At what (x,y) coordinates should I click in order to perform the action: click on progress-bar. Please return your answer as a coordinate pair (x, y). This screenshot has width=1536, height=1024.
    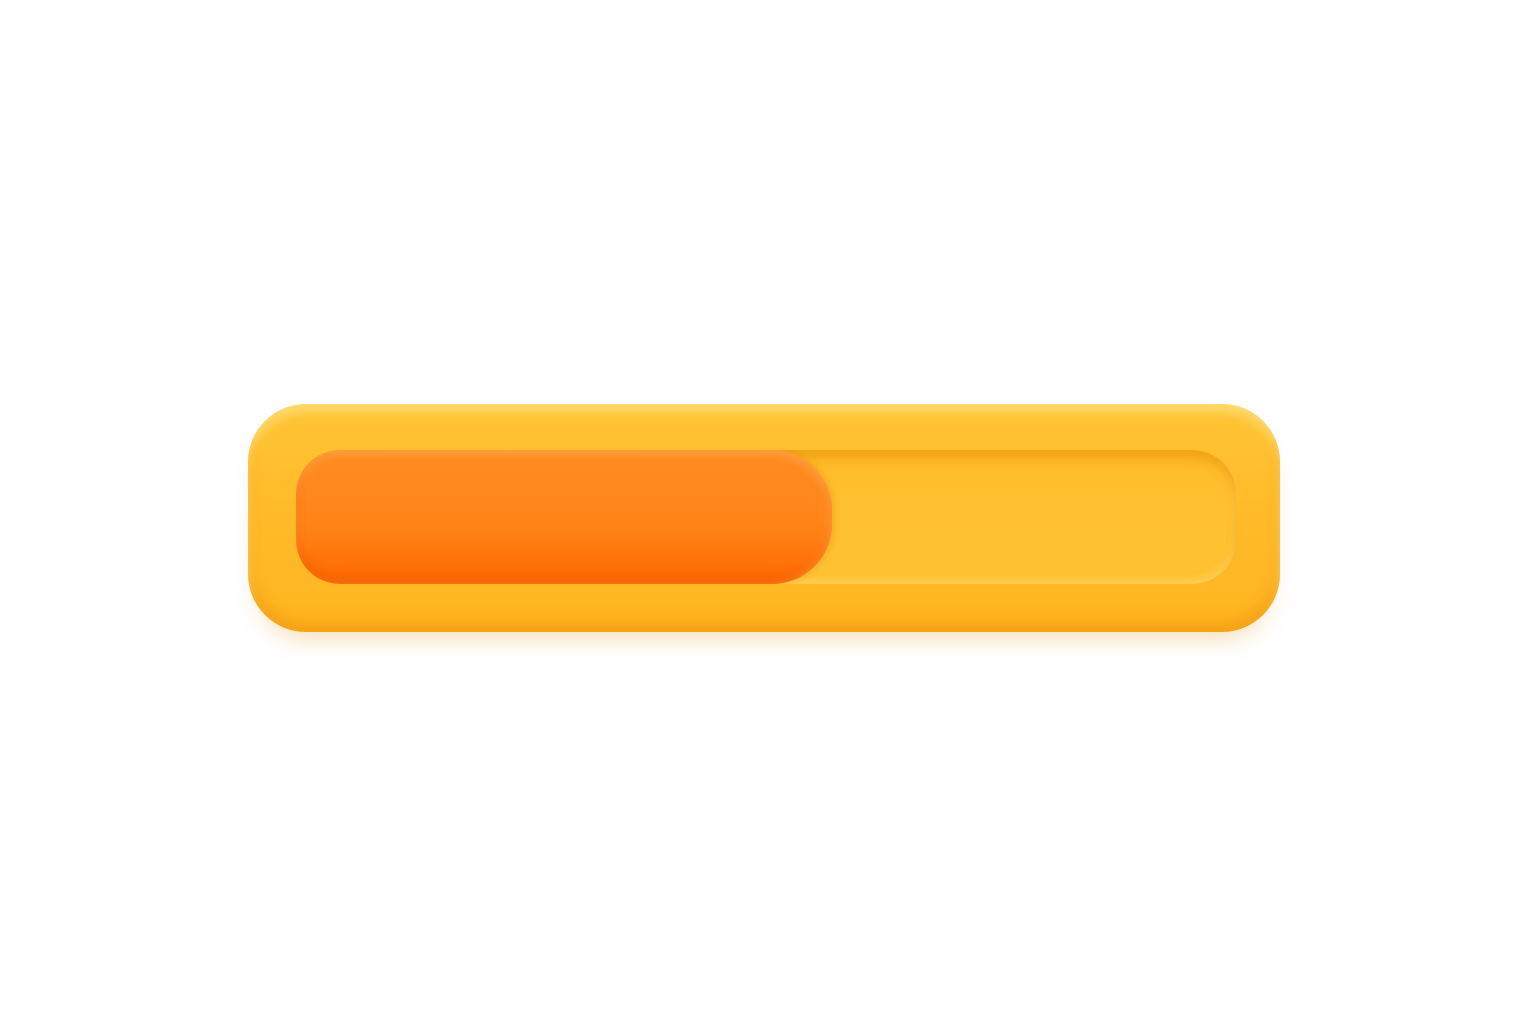
    Looking at the image, I should click on (764, 518).